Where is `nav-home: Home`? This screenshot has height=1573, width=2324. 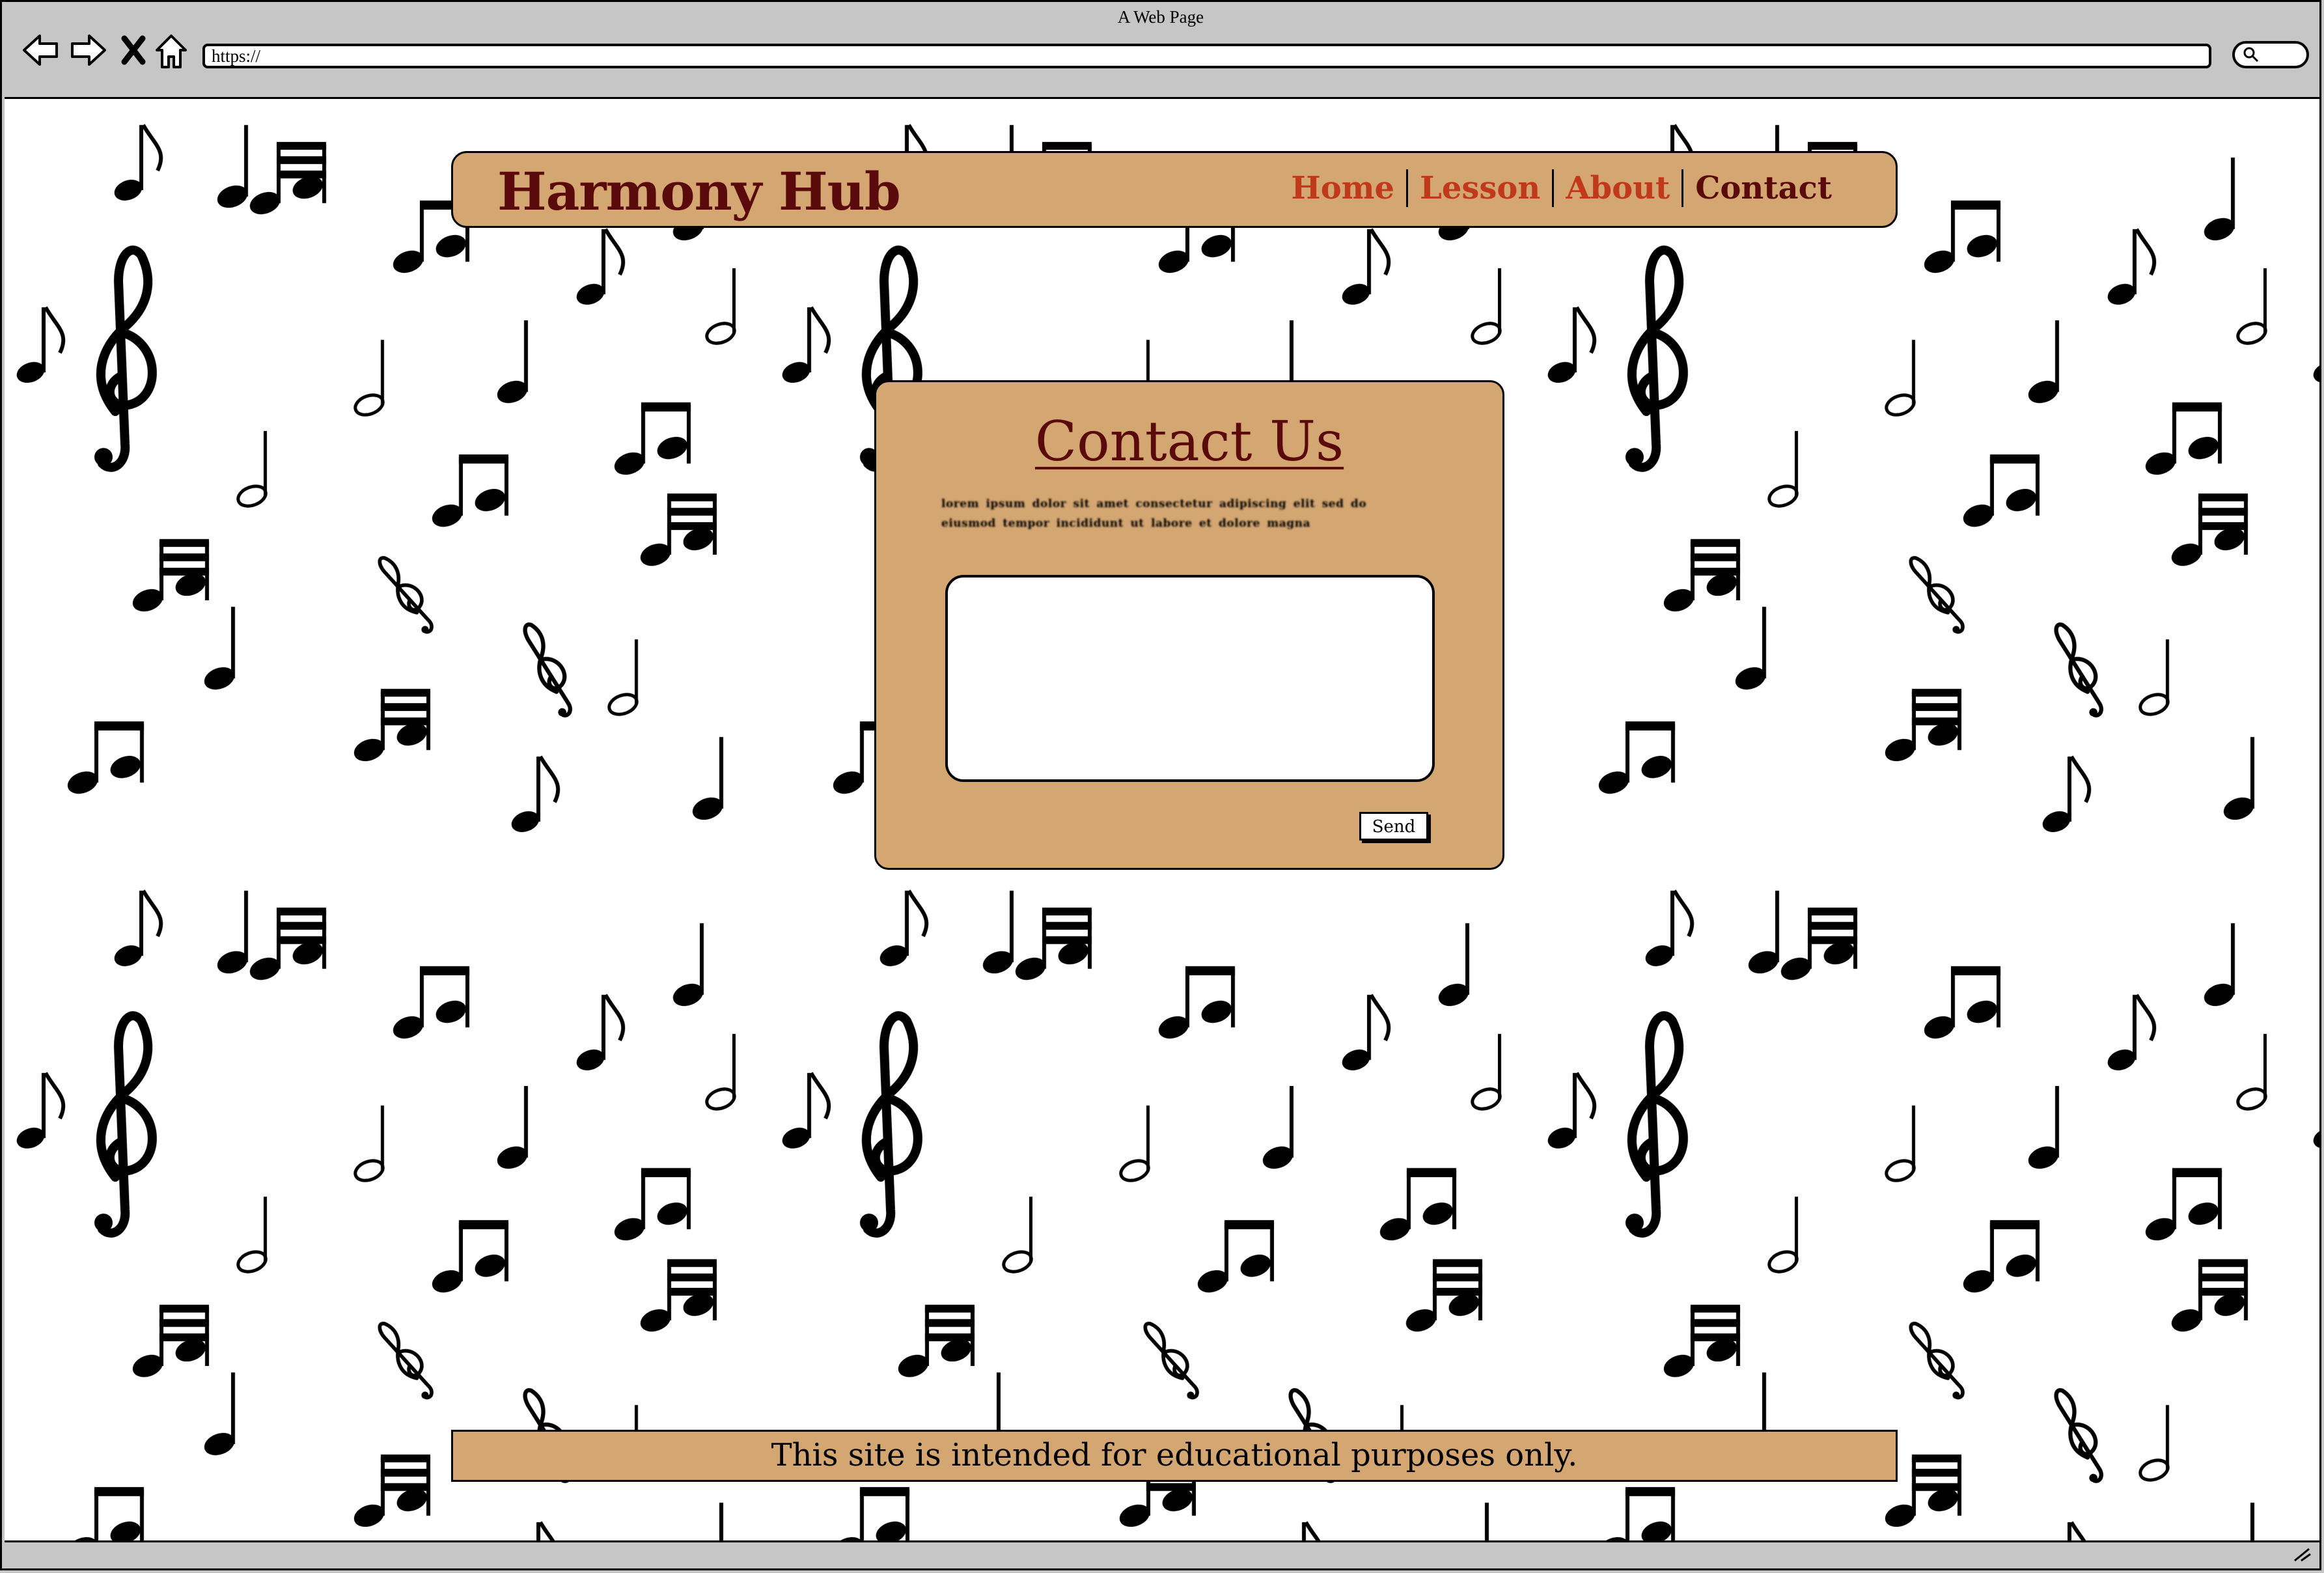
nav-home: Home is located at coordinates (1342, 188).